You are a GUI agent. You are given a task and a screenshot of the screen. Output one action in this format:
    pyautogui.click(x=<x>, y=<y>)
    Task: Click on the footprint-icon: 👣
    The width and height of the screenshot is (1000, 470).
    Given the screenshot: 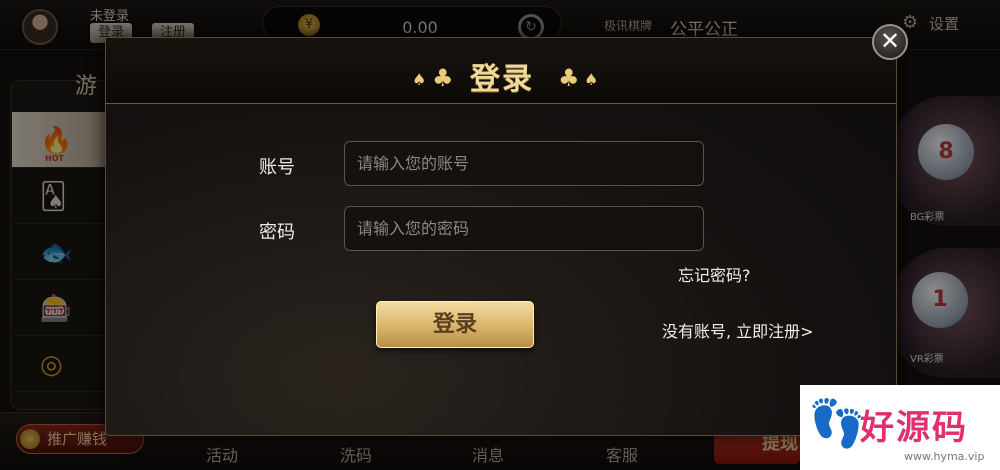 What is the action you would take?
    pyautogui.click(x=837, y=423)
    